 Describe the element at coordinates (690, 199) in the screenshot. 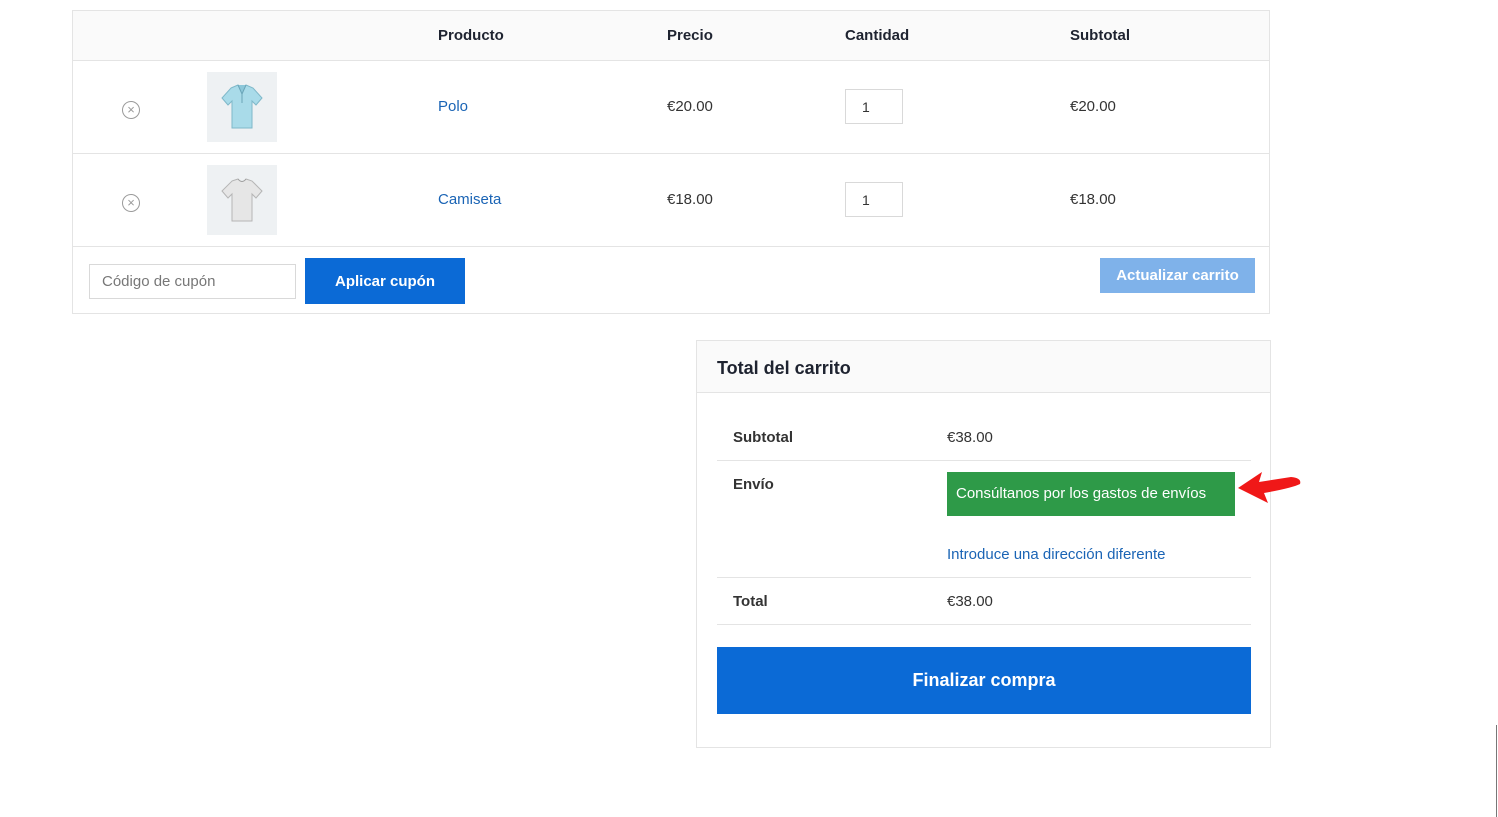

I see `item-price: €18.00` at that location.